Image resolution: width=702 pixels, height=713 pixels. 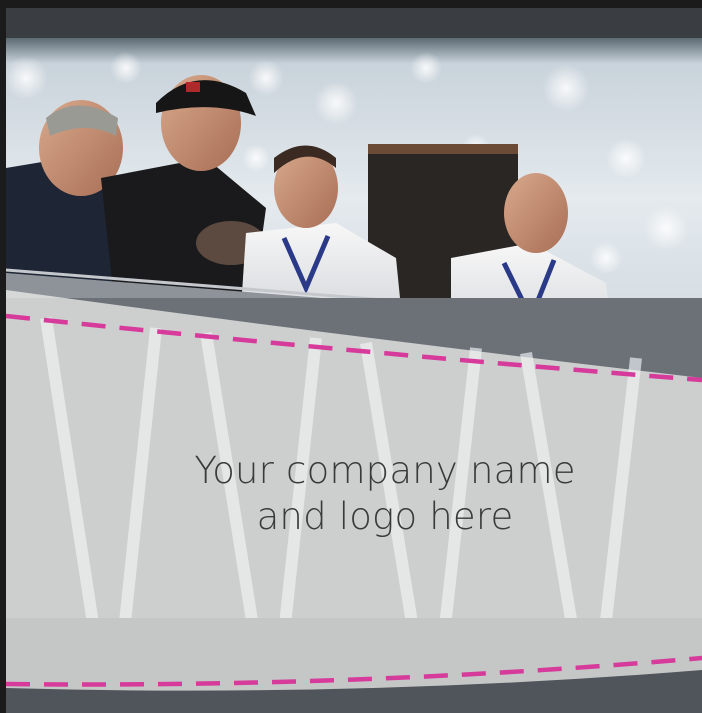 I want to click on placeholder-line-1: Your company name, so click(x=385, y=470).